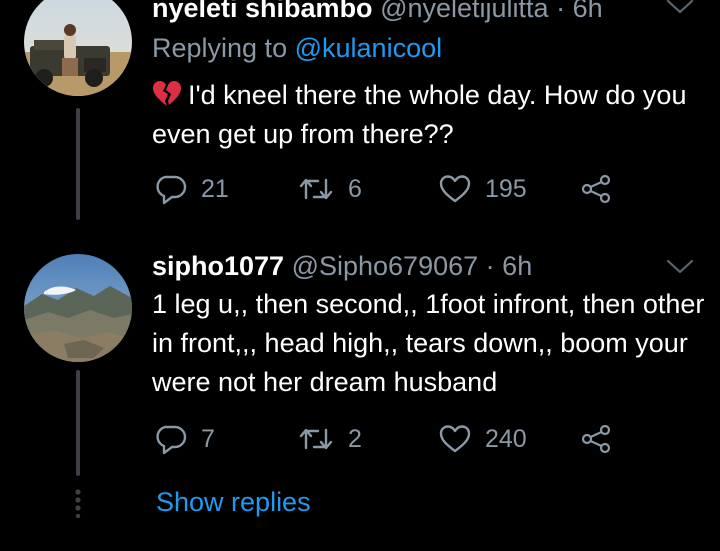  I want to click on thread-line, so click(78, 164).